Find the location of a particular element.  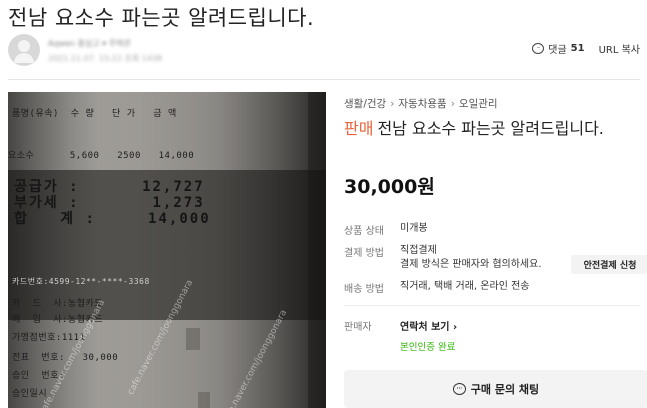

contact-link: 연락처 보기 › is located at coordinates (428, 325).